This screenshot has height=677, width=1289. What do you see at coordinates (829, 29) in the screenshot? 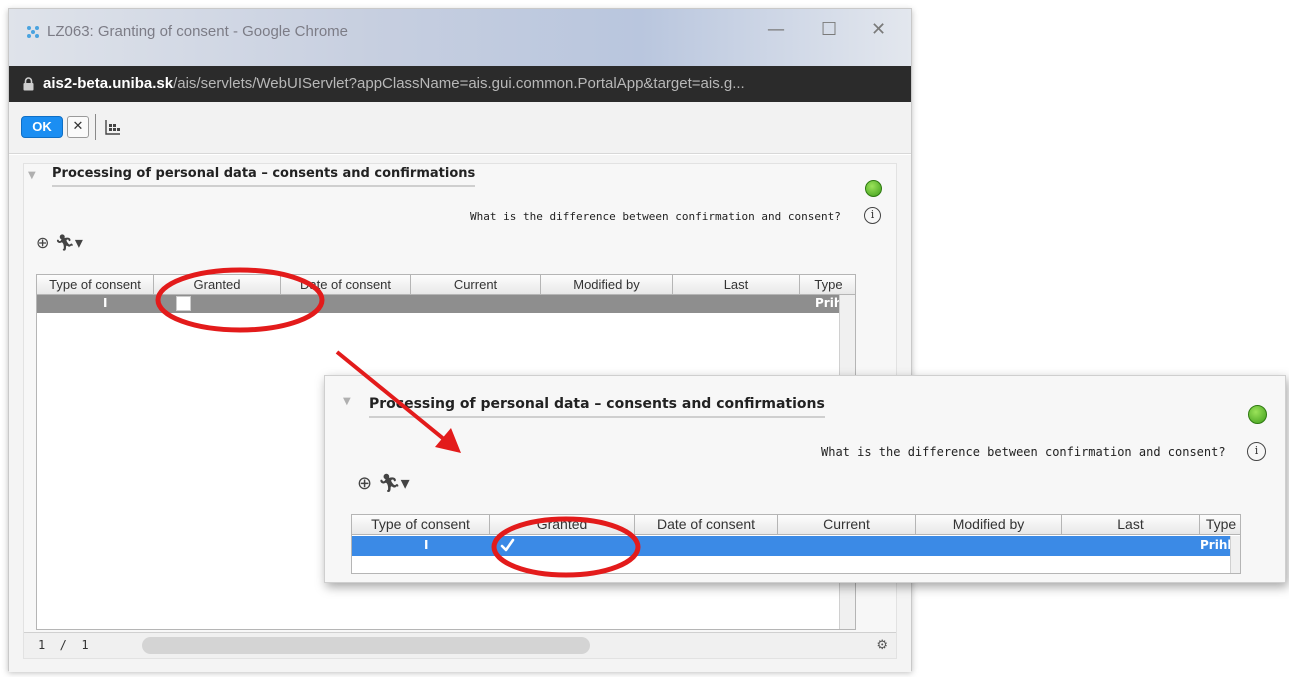
I see `maximize-button: ☐` at bounding box center [829, 29].